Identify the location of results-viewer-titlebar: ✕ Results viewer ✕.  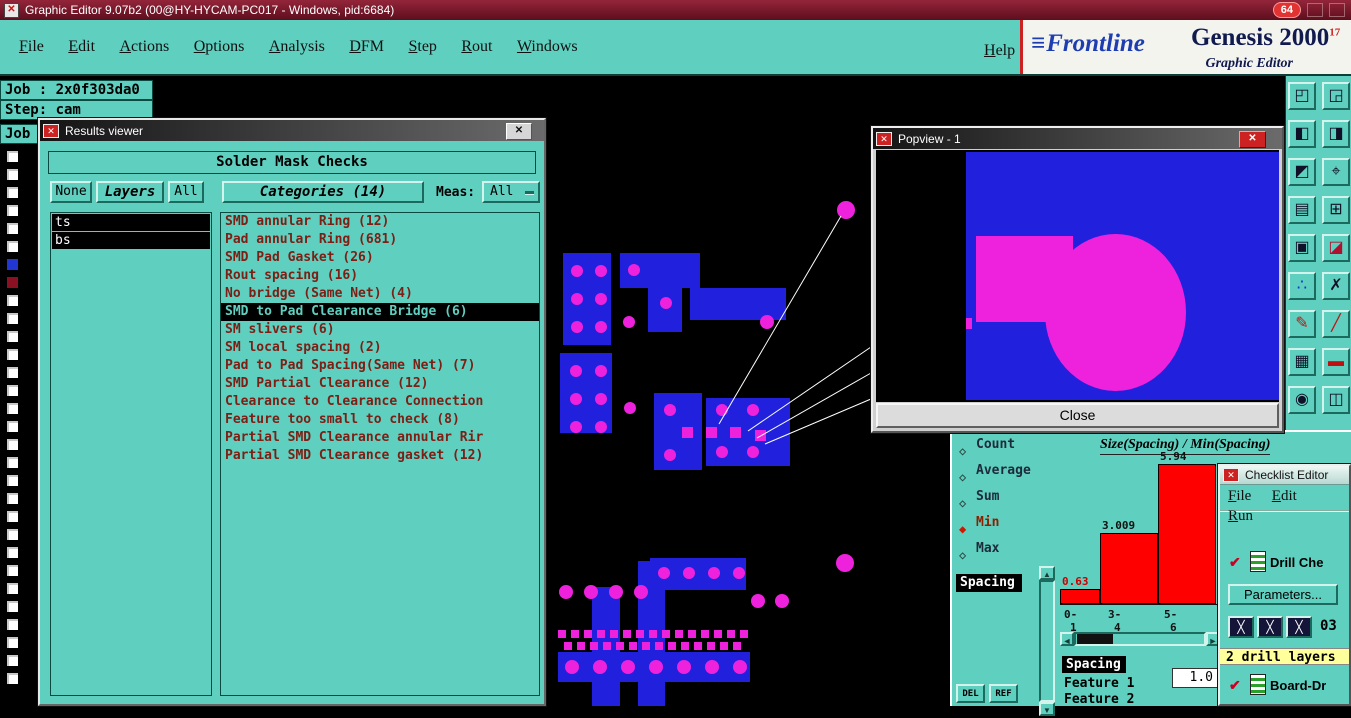
(292, 130).